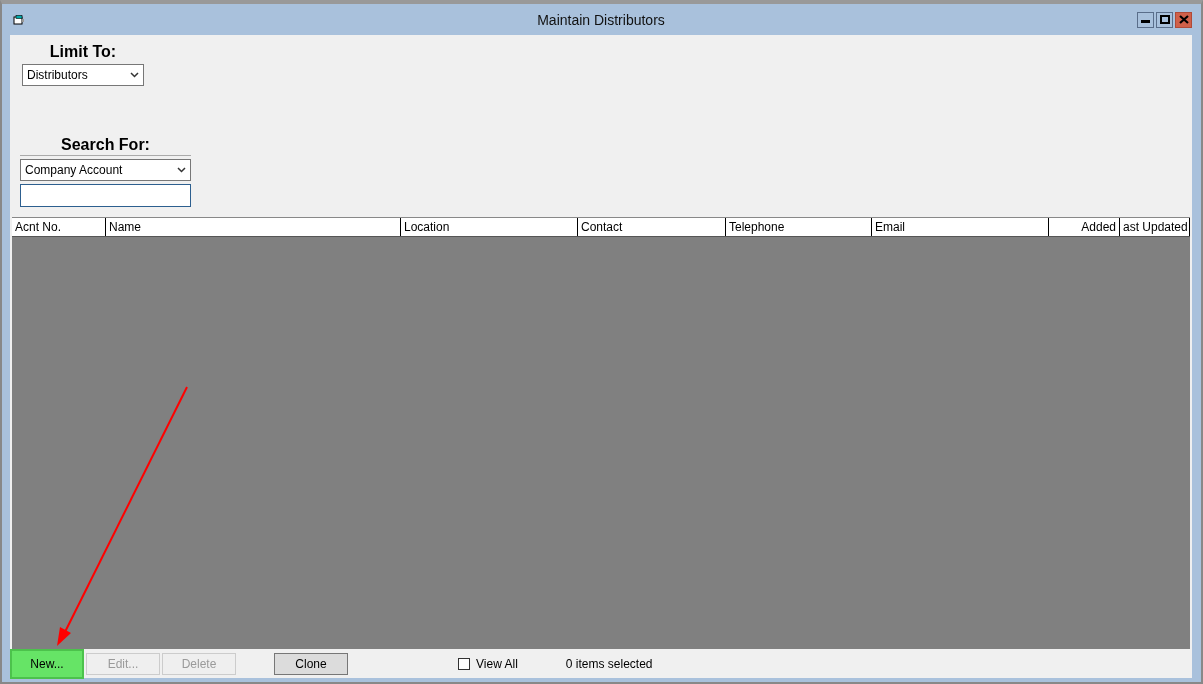  Describe the element at coordinates (253, 227) in the screenshot. I see `column-header: Name` at that location.